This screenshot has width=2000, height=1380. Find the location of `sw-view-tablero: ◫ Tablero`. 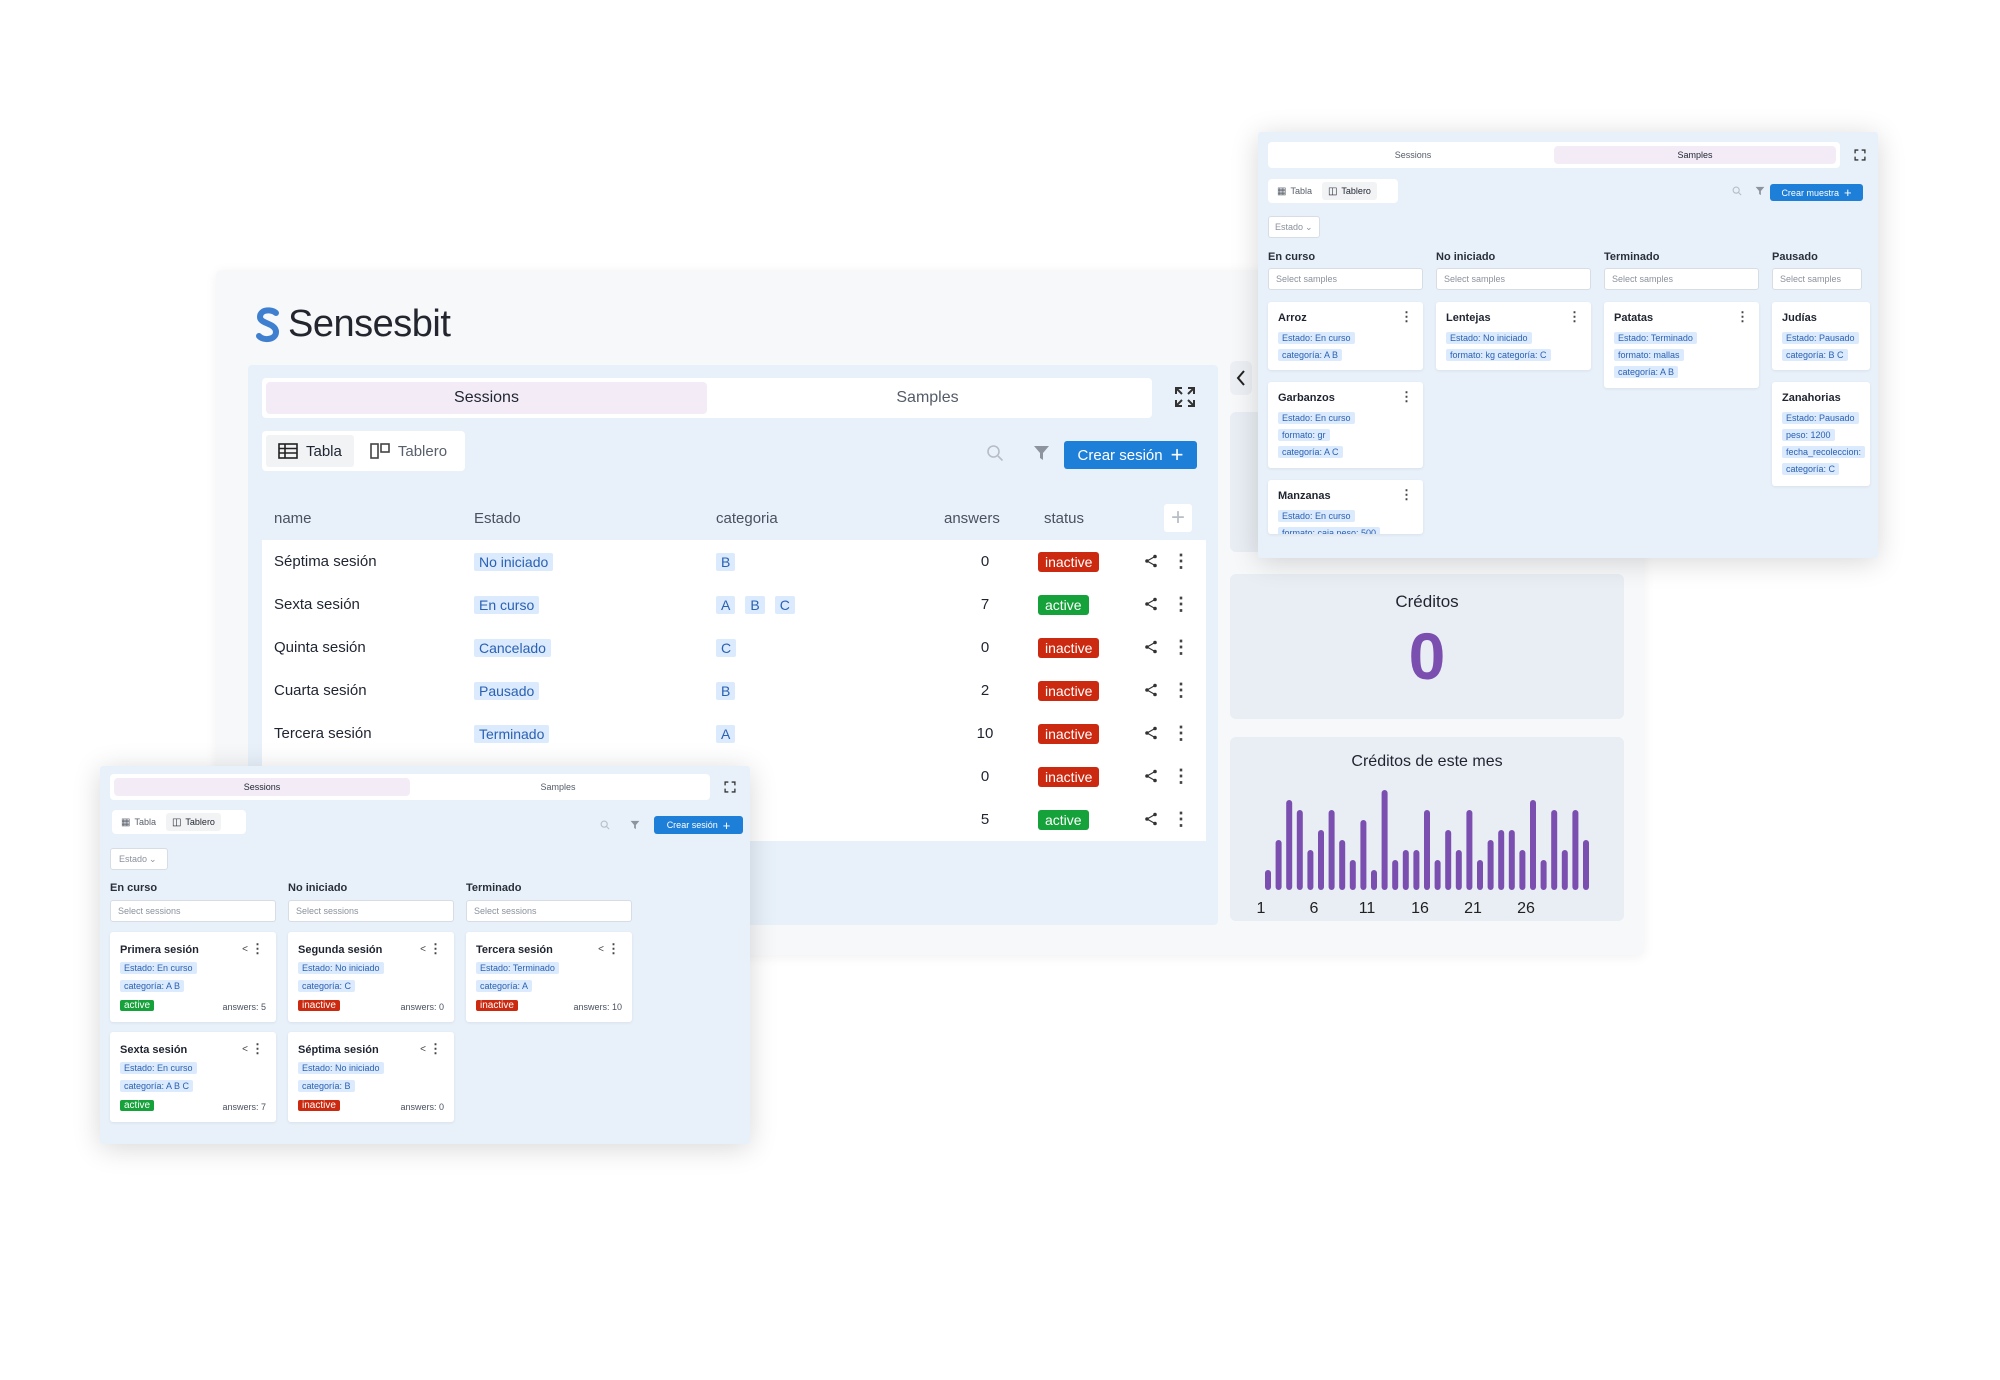

sw-view-tablero: ◫ Tablero is located at coordinates (1349, 191).